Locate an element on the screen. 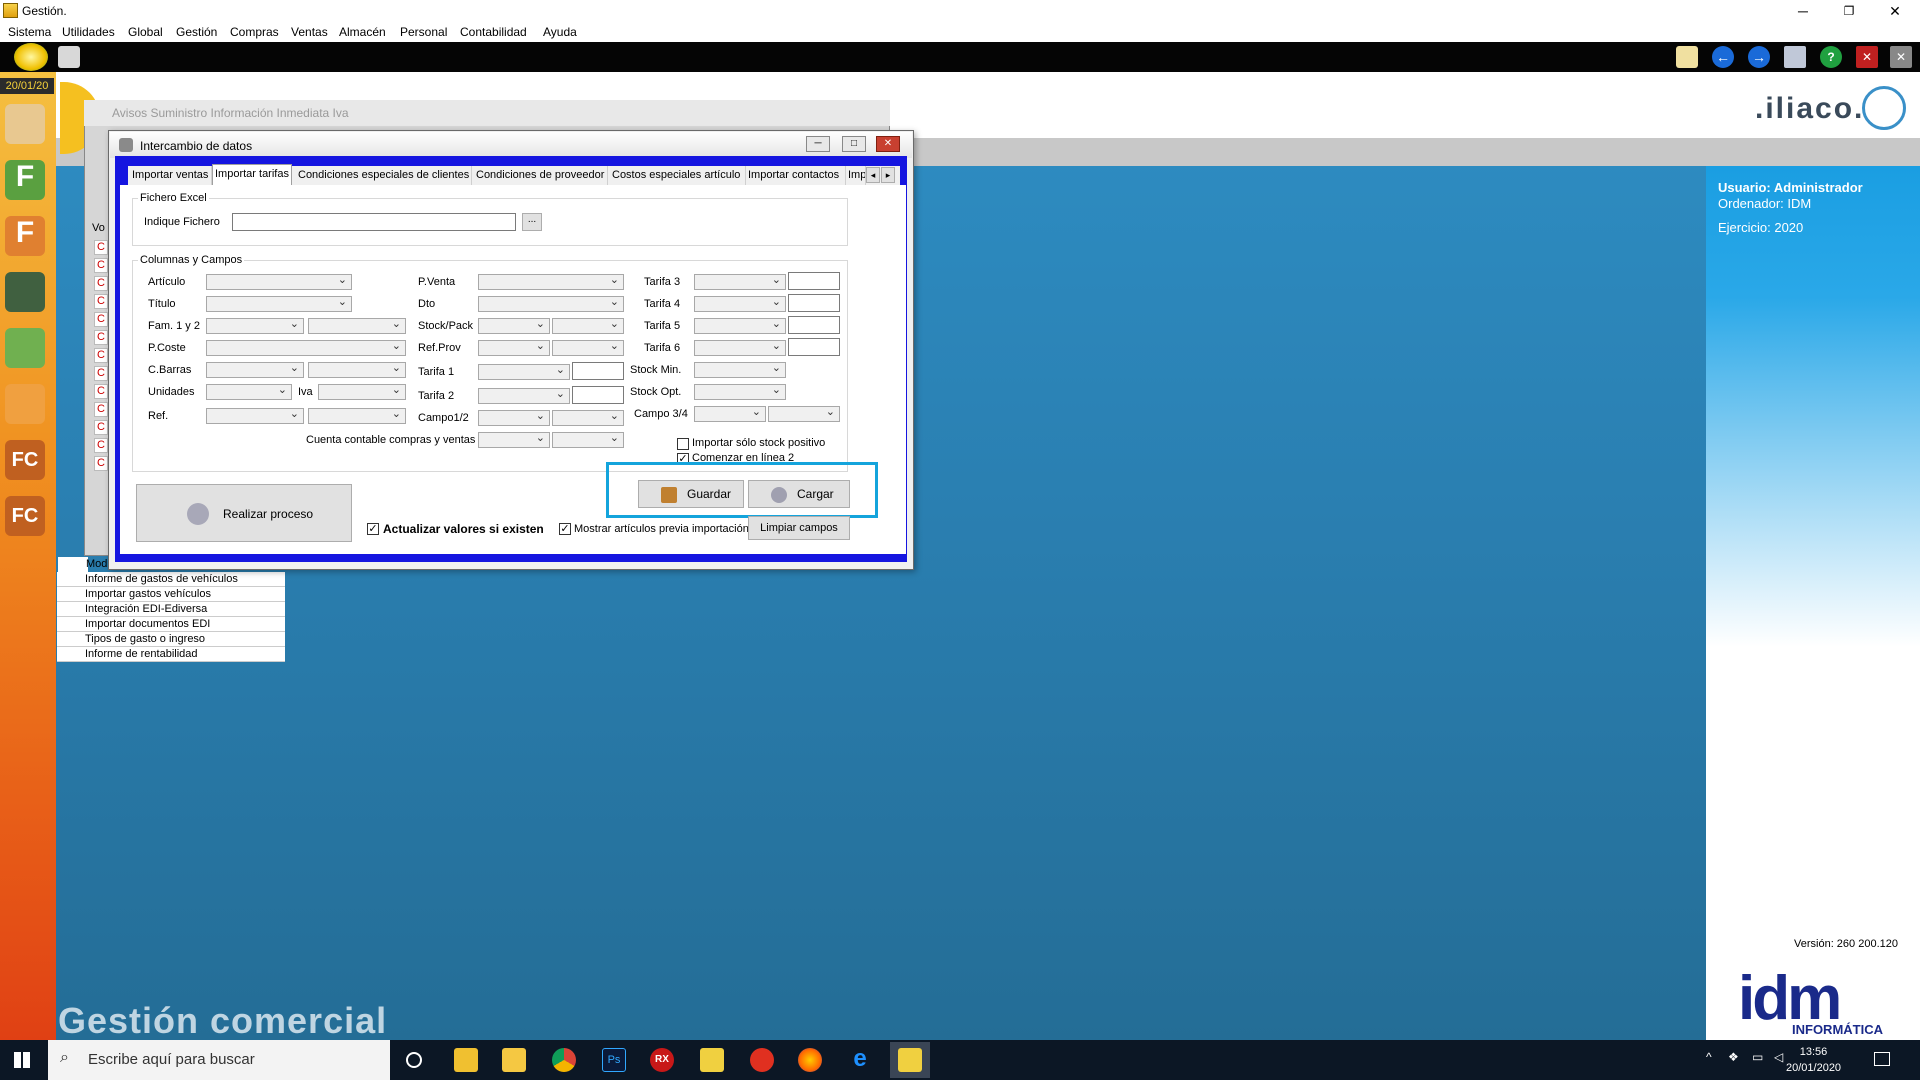 Image resolution: width=1920 pixels, height=1080 pixels. cbarras1-select is located at coordinates (255, 369).